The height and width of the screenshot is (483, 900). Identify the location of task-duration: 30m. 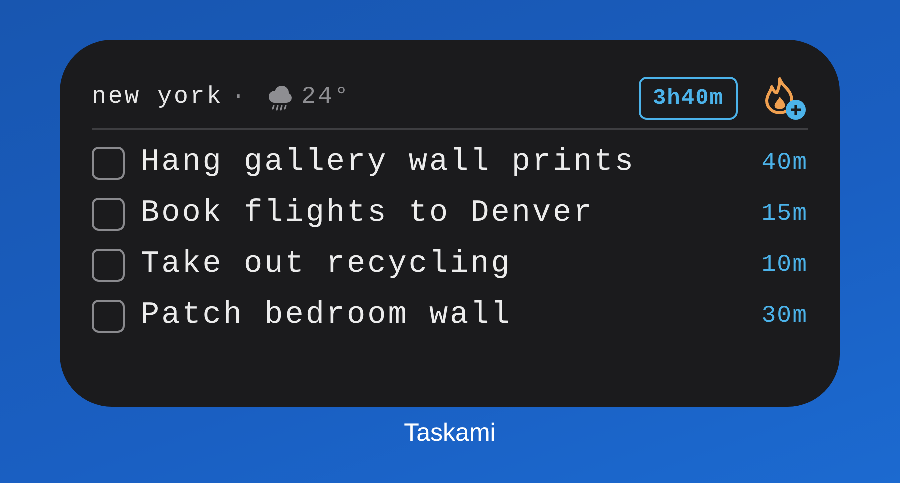
(785, 317).